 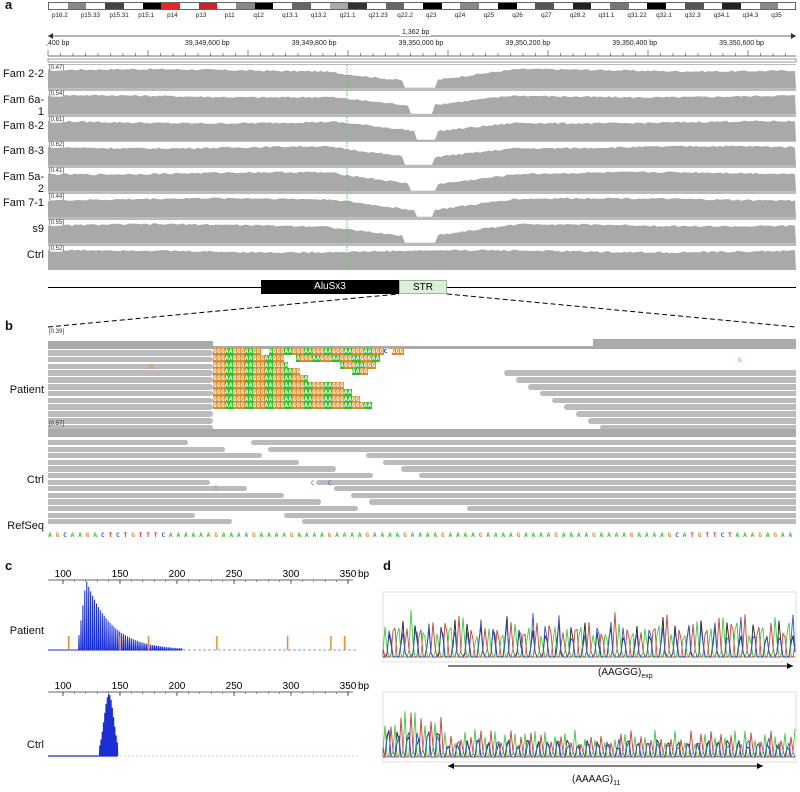 What do you see at coordinates (57, 424) in the screenshot?
I see `ctrl-scale: [0.57]` at bounding box center [57, 424].